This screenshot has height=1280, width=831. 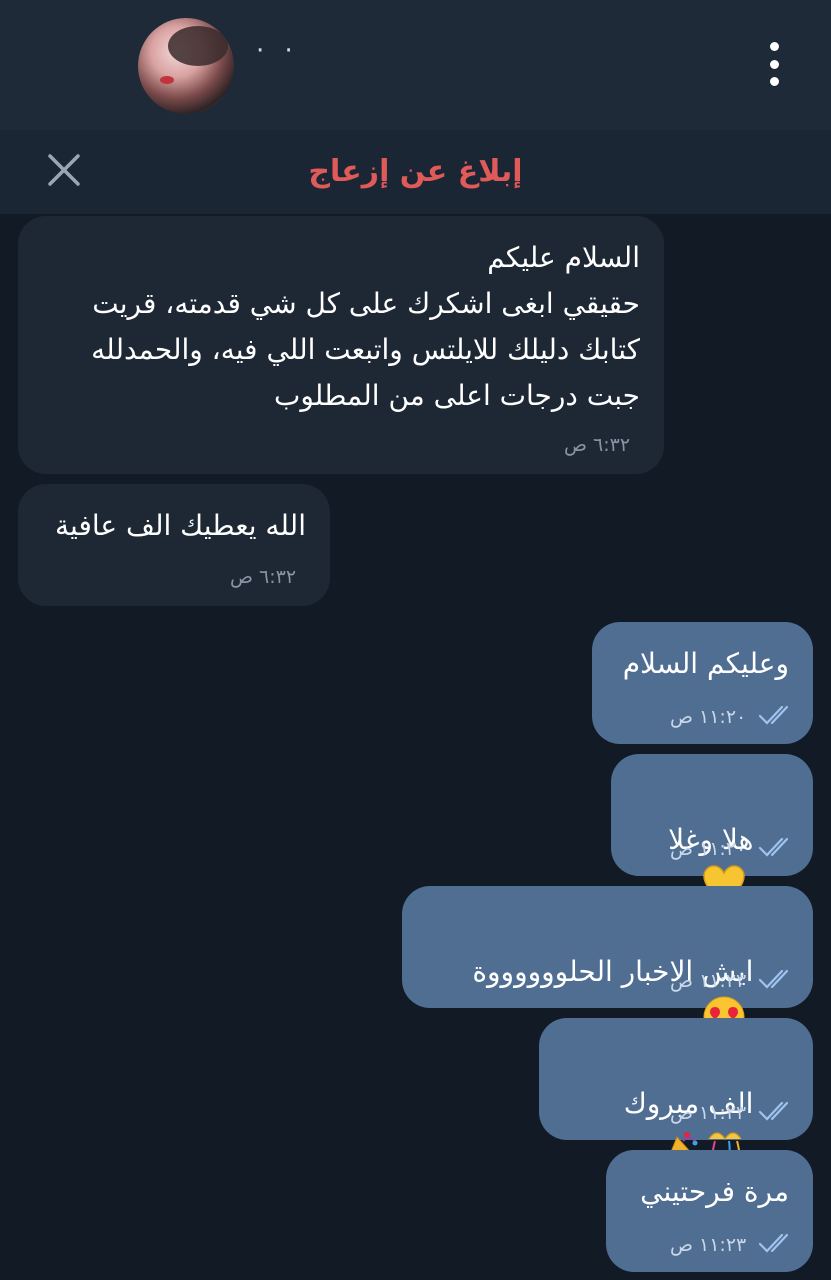 I want to click on message-bubble-outgoing: ايش الاخبار الحلووووووة ١١:٢٣ ص, so click(x=607, y=962).